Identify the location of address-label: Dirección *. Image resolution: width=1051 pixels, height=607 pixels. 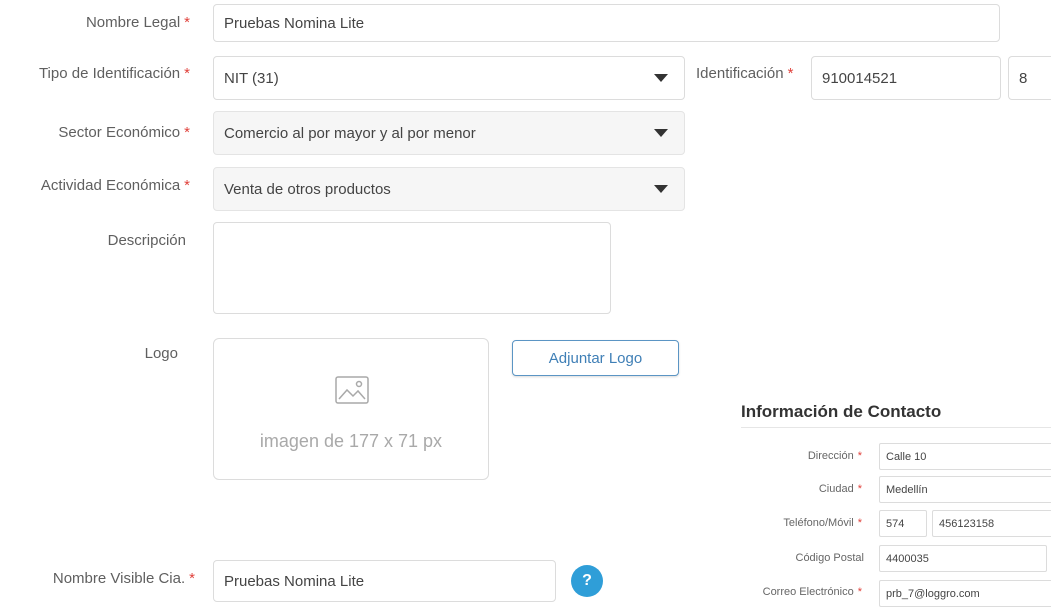
(834, 456).